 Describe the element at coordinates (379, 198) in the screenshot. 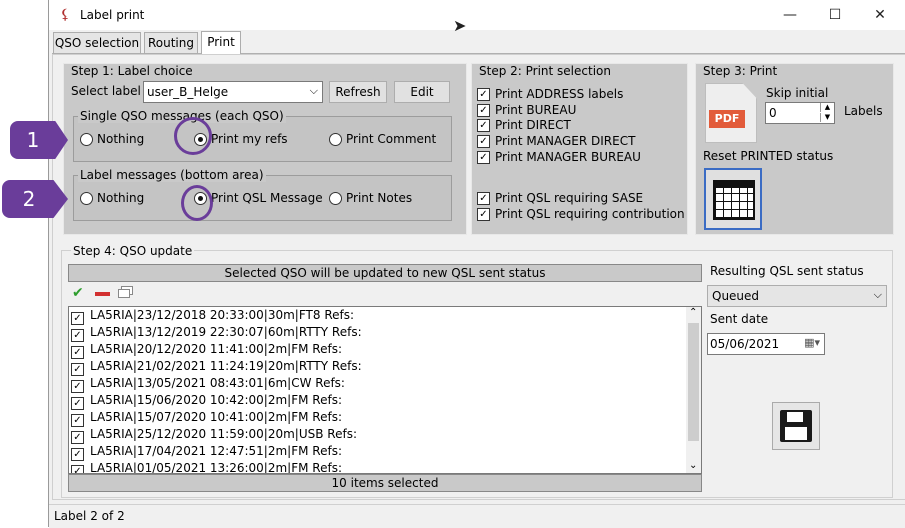

I see `label-print-notes-label: Print Notes` at that location.